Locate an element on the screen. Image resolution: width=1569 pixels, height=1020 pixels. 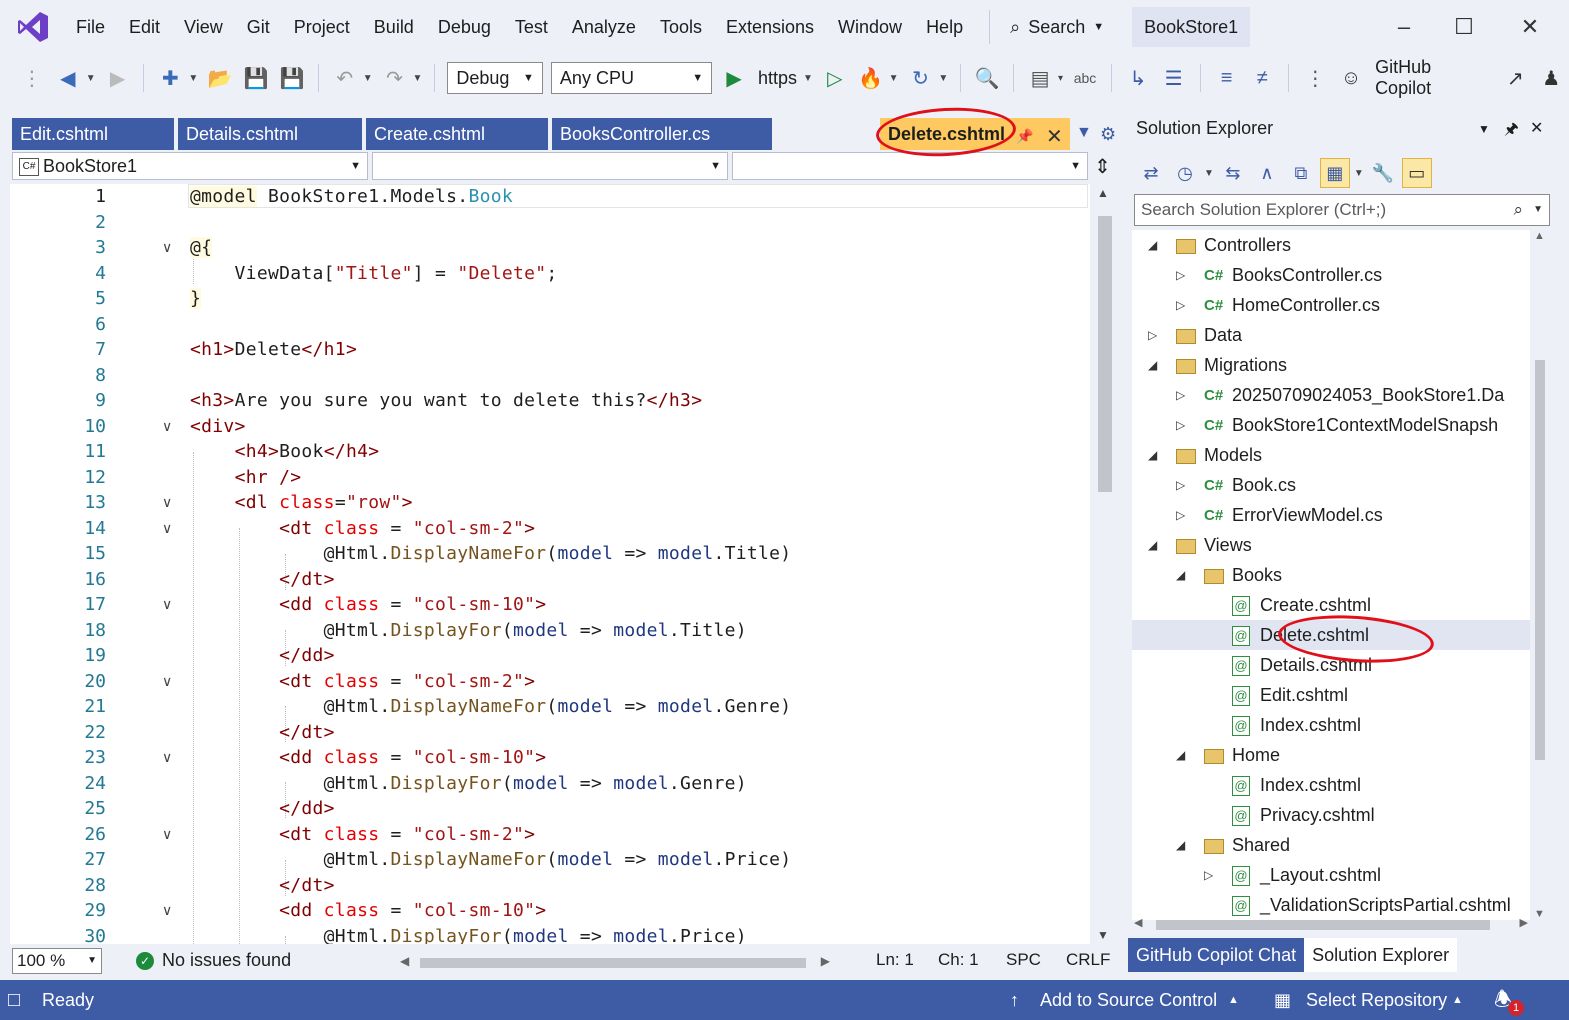
notifications-bell-icon: 🕭 is located at coordinates (1503, 1000).